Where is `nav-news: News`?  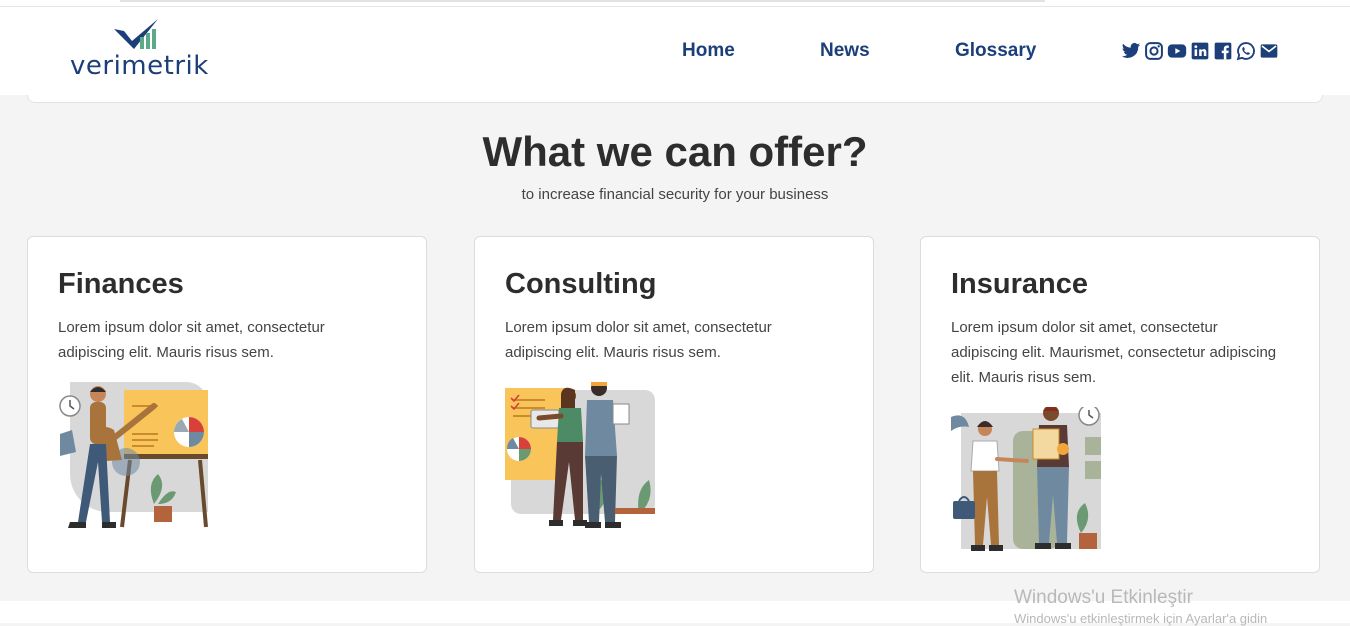 nav-news: News is located at coordinates (845, 51).